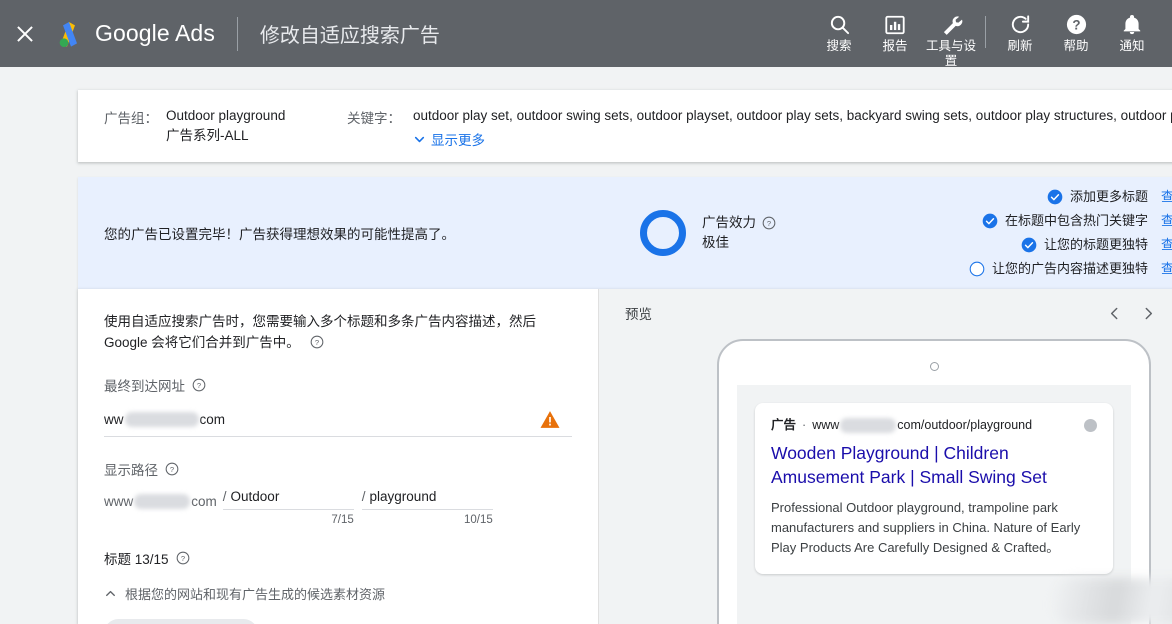 The image size is (1172, 624). I want to click on checklist-item: 让您的广告内容描述更独特 查看提示, so click(1056, 269).